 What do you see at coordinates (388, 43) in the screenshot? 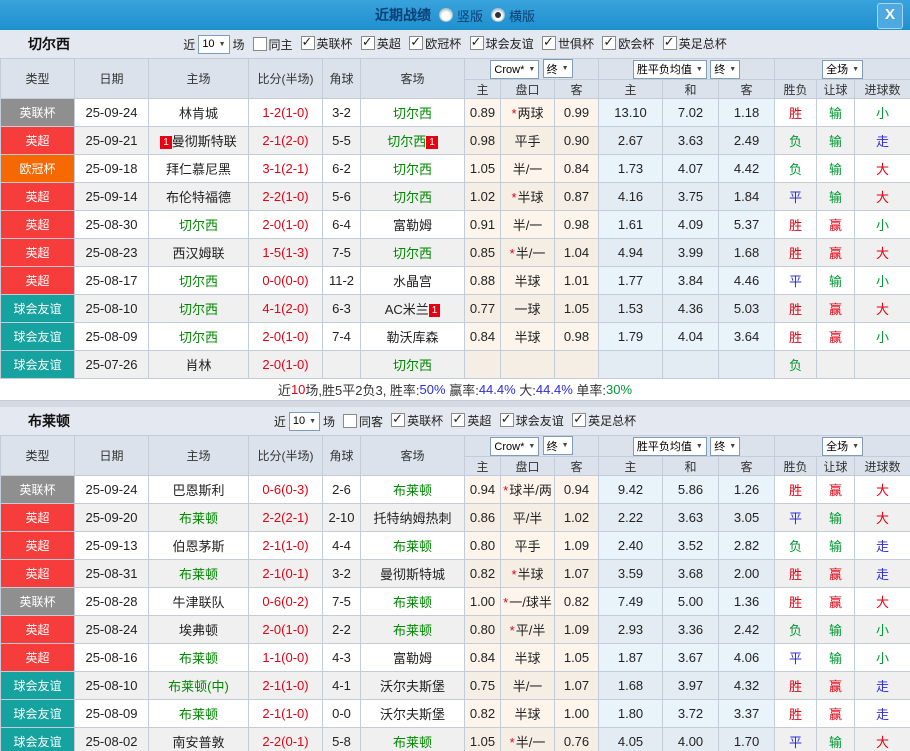
I see `checkbox-label: 英超` at bounding box center [388, 43].